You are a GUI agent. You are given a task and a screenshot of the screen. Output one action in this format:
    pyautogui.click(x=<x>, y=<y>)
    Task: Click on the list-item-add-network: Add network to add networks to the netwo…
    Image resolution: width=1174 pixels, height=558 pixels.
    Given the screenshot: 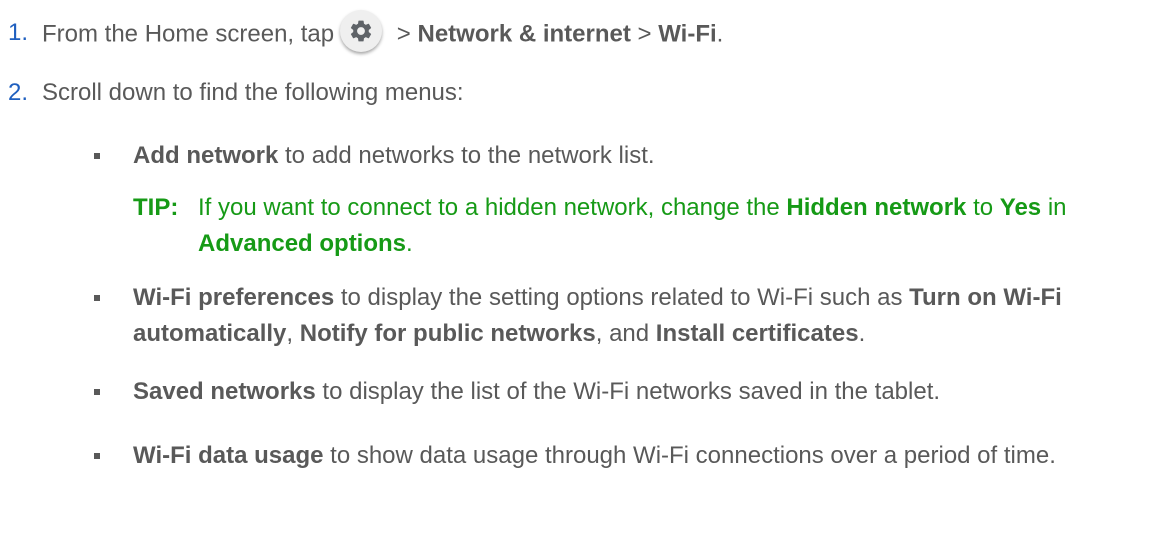 What is the action you would take?
    pyautogui.click(x=648, y=156)
    